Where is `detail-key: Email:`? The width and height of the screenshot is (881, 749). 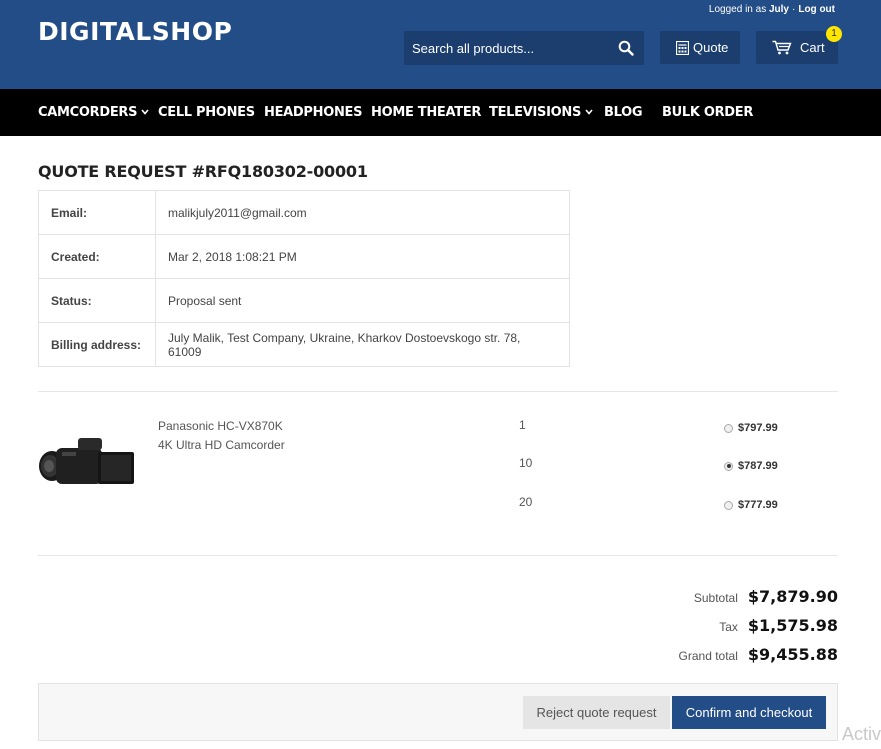
detail-key: Email: is located at coordinates (97, 212).